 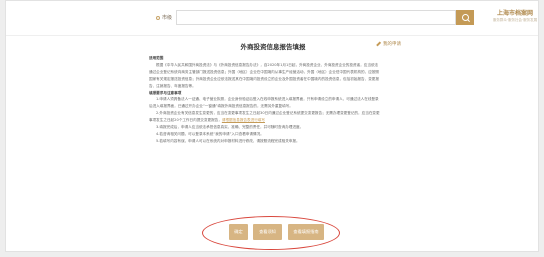 I want to click on search-input, so click(x=316, y=17).